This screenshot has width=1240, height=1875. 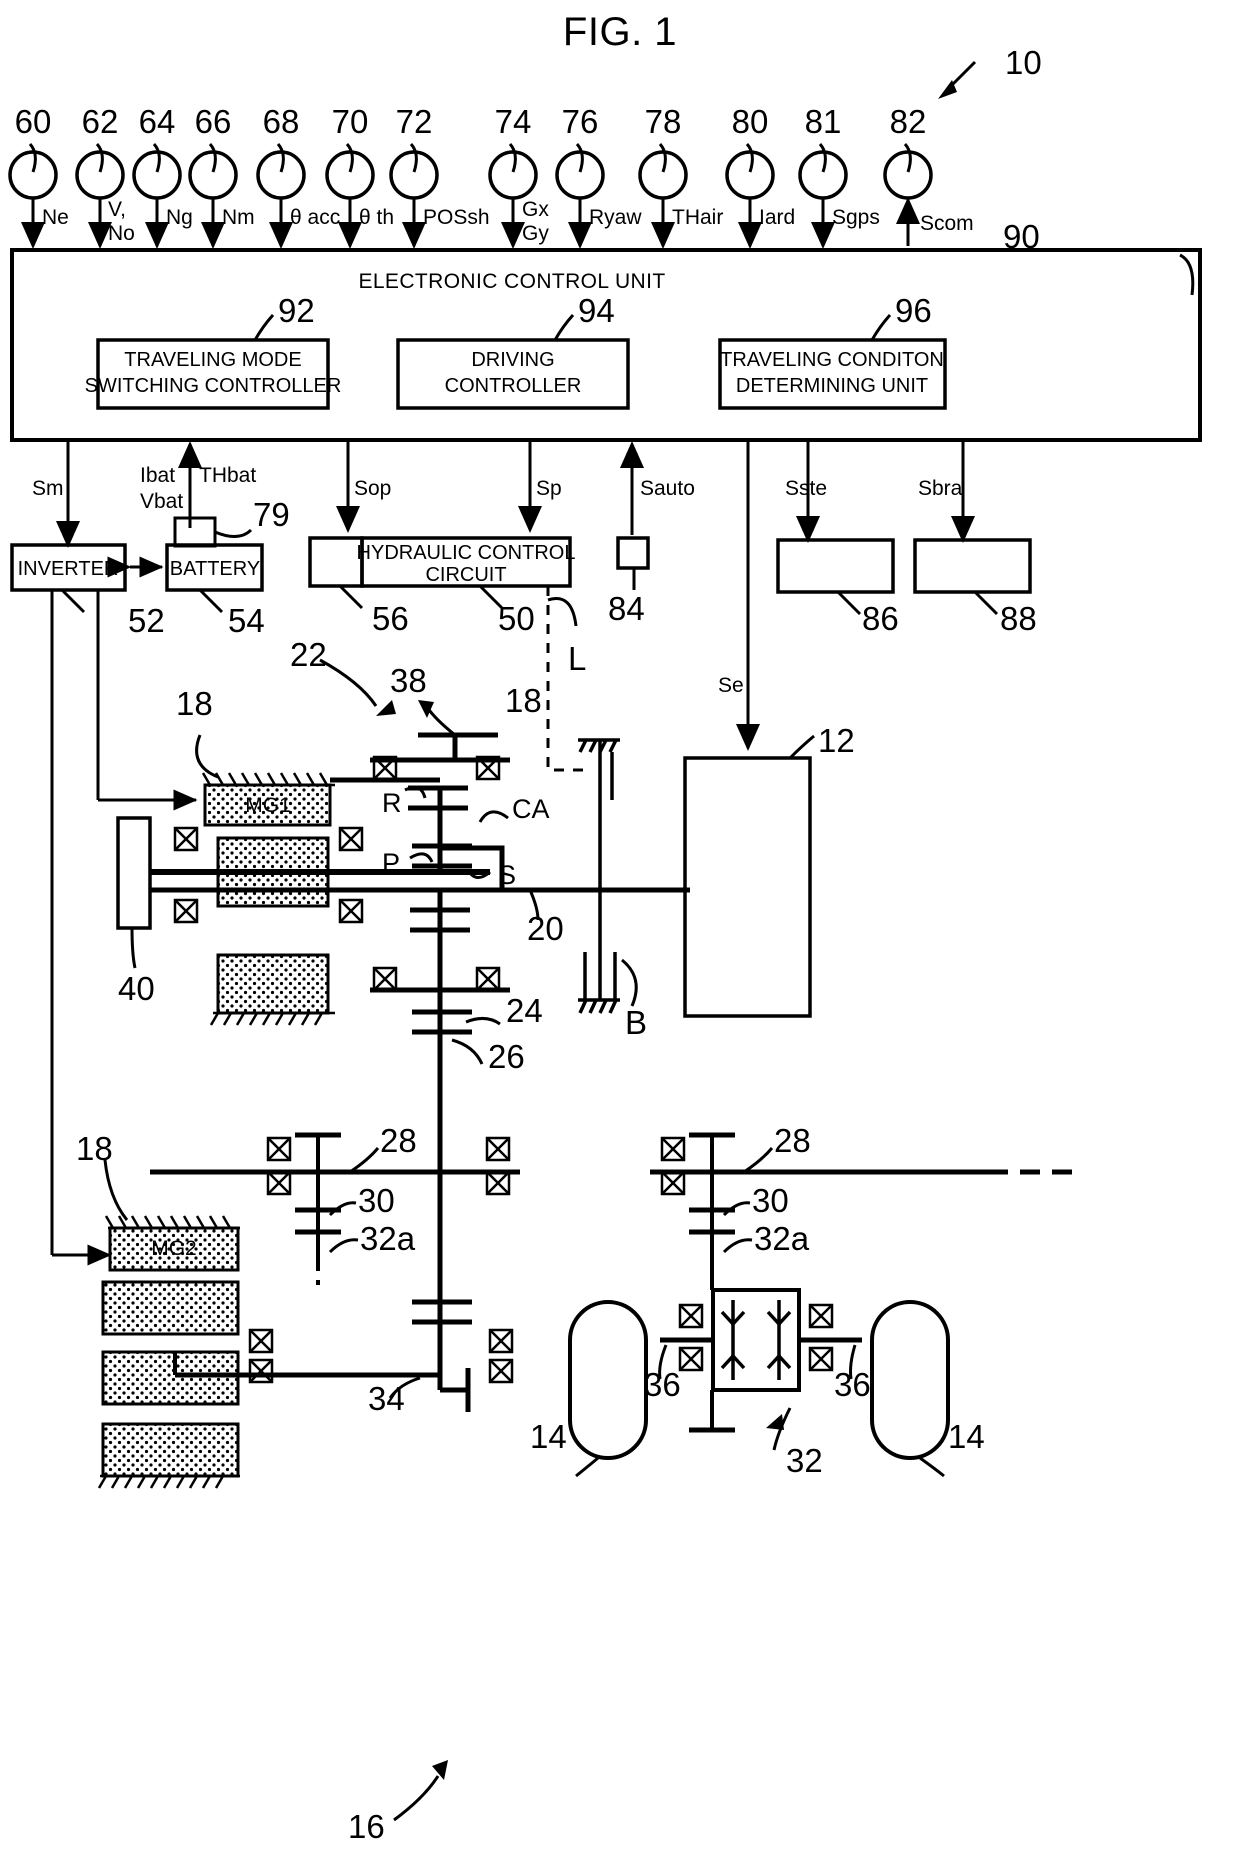 What do you see at coordinates (548, 1436) in the screenshot?
I see `ref-14-left: 14` at bounding box center [548, 1436].